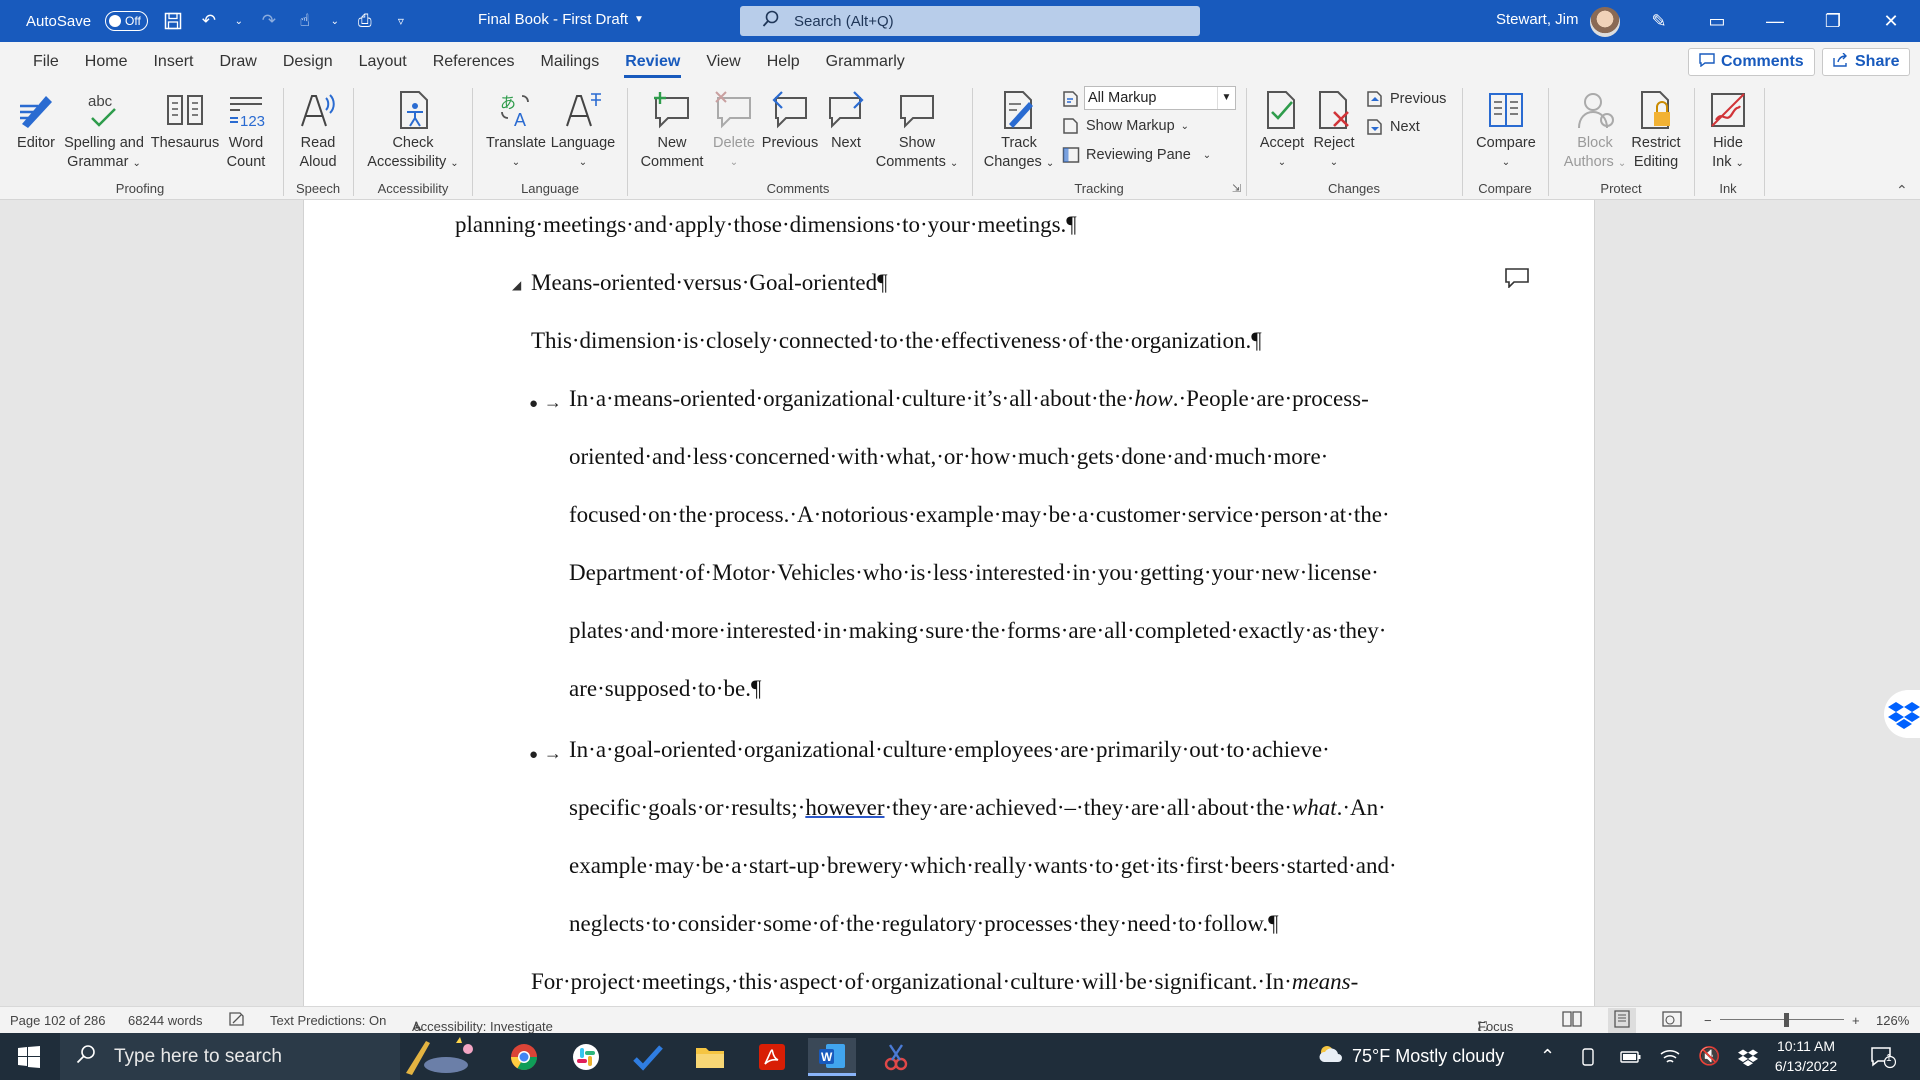 The image size is (1920, 1080). Describe the element at coordinates (104, 130) in the screenshot. I see `spelling-grammar-button: abc Spelling and Grammar ⌄` at that location.